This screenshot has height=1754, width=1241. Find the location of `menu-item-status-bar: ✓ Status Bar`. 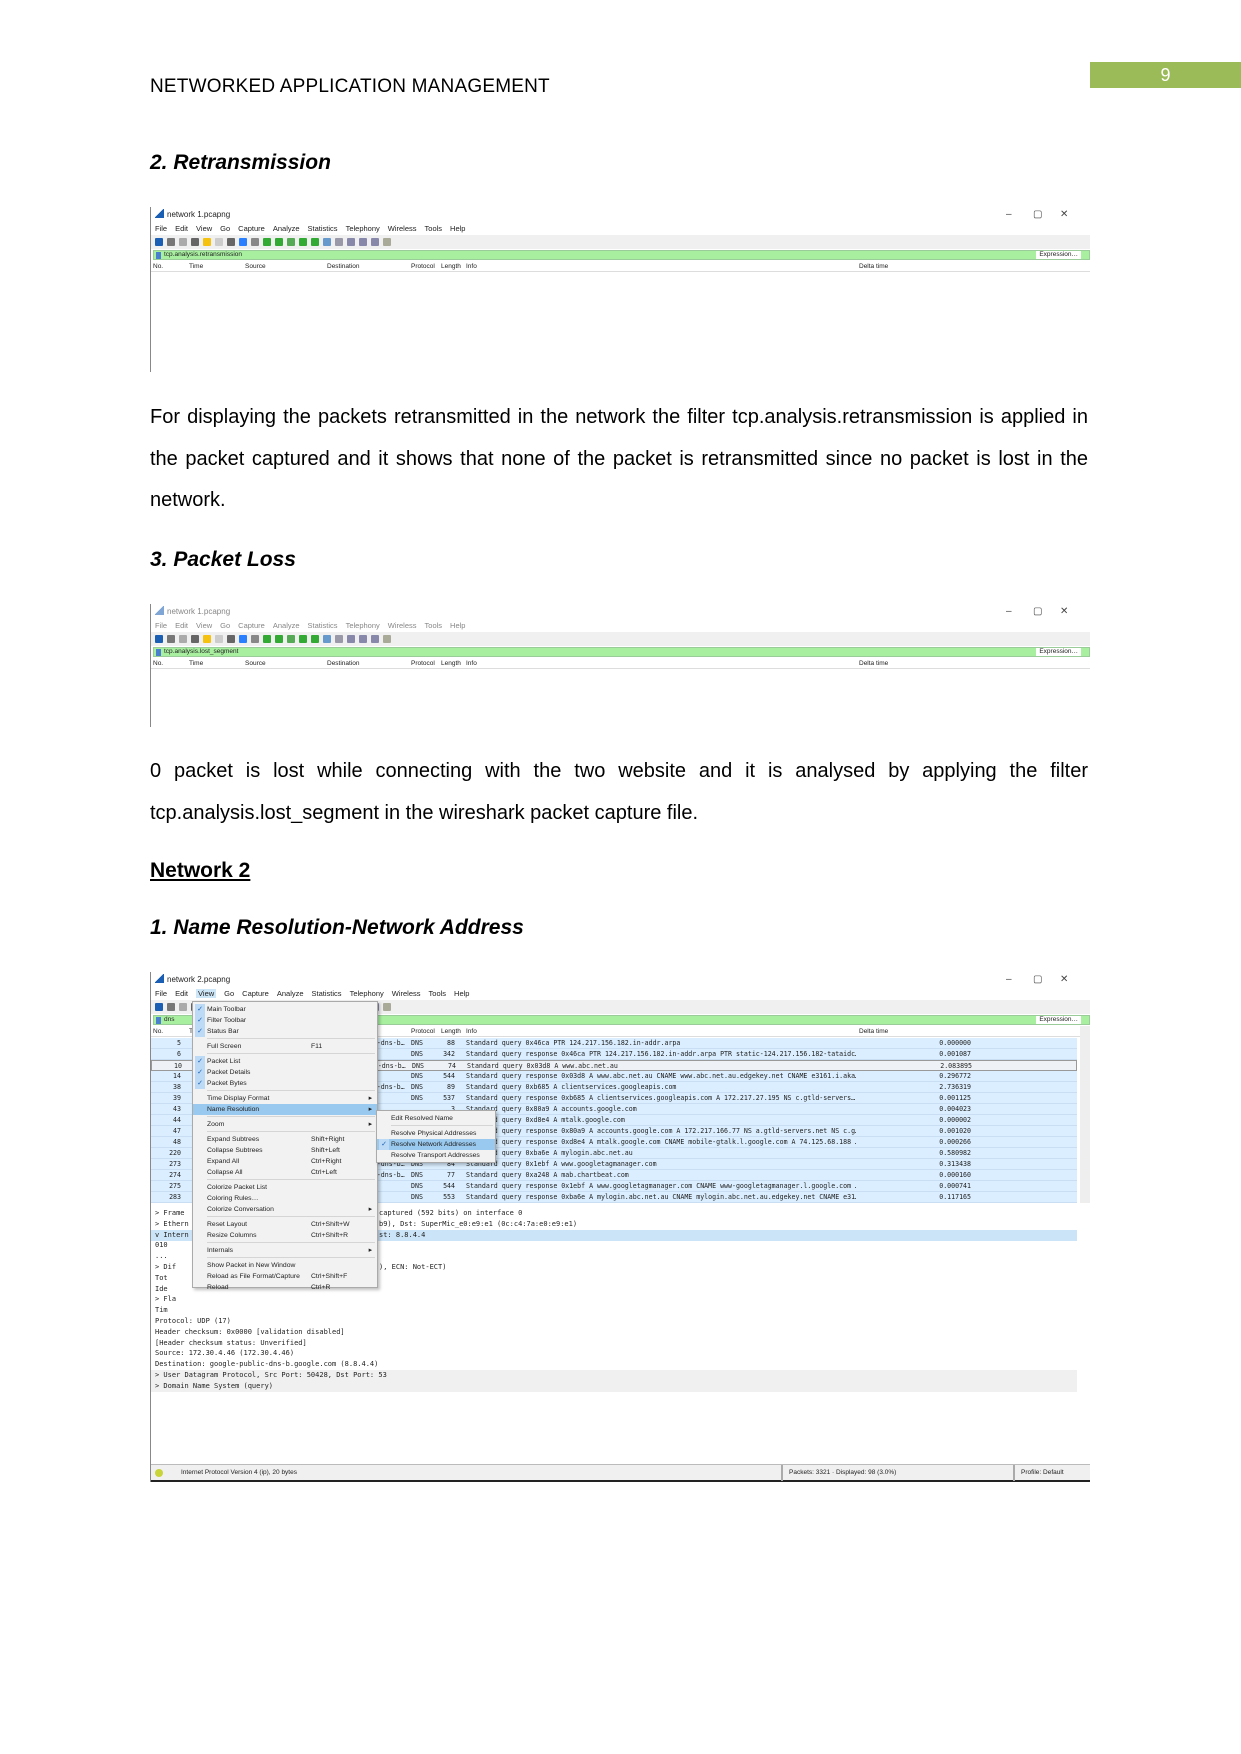

menu-item-status-bar: ✓ Status Bar is located at coordinates (285, 1031).